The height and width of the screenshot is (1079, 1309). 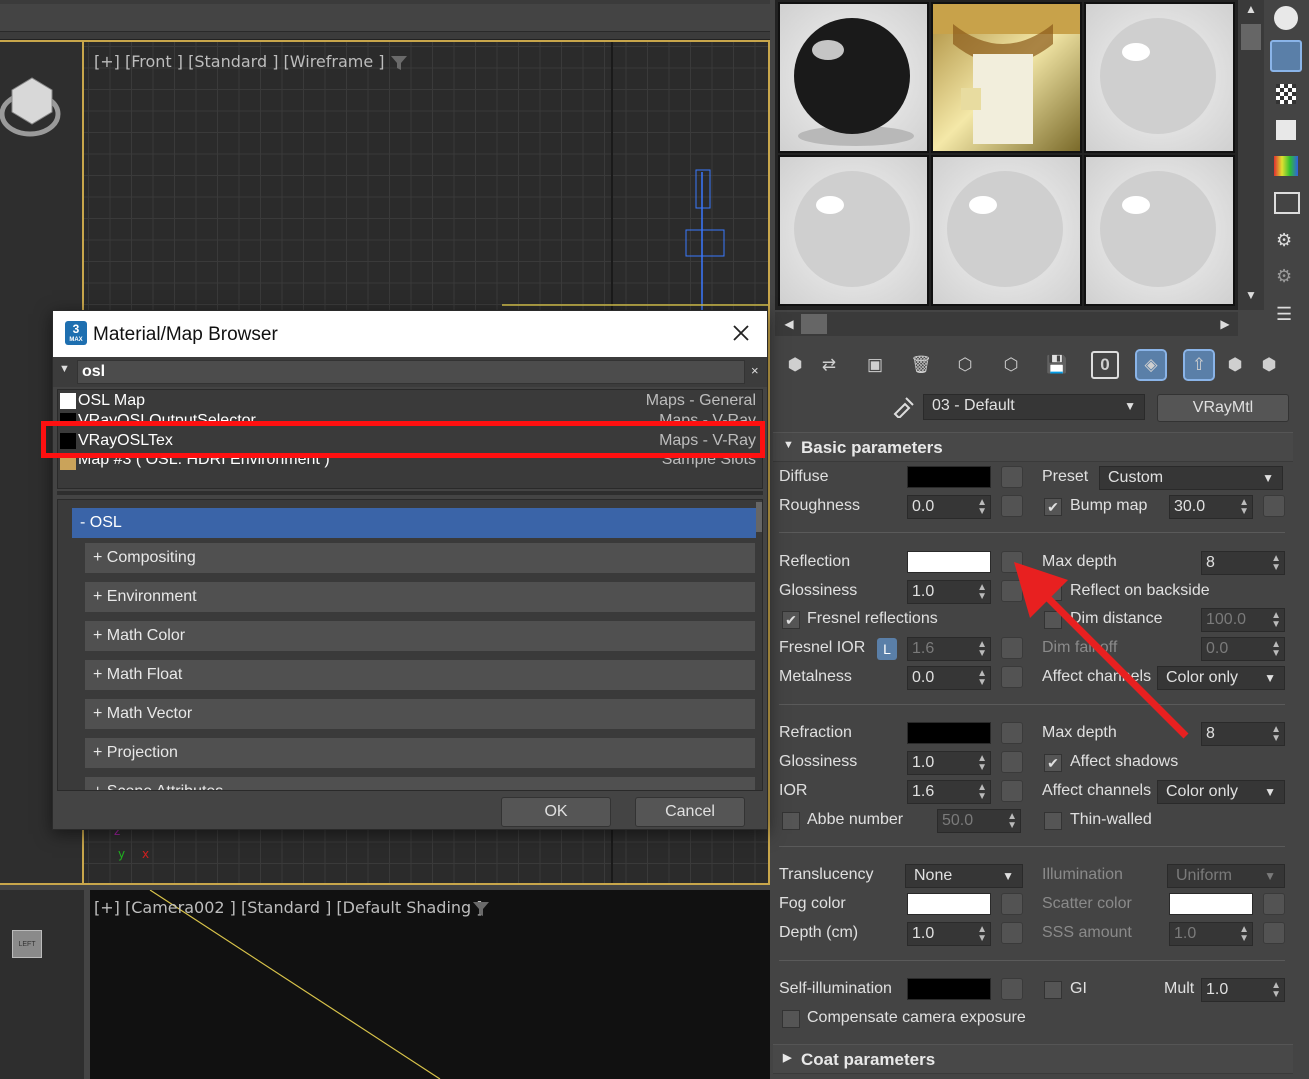 I want to click on dim-falloff-spinner: 0.0 ▲ ▼, so click(x=1243, y=649).